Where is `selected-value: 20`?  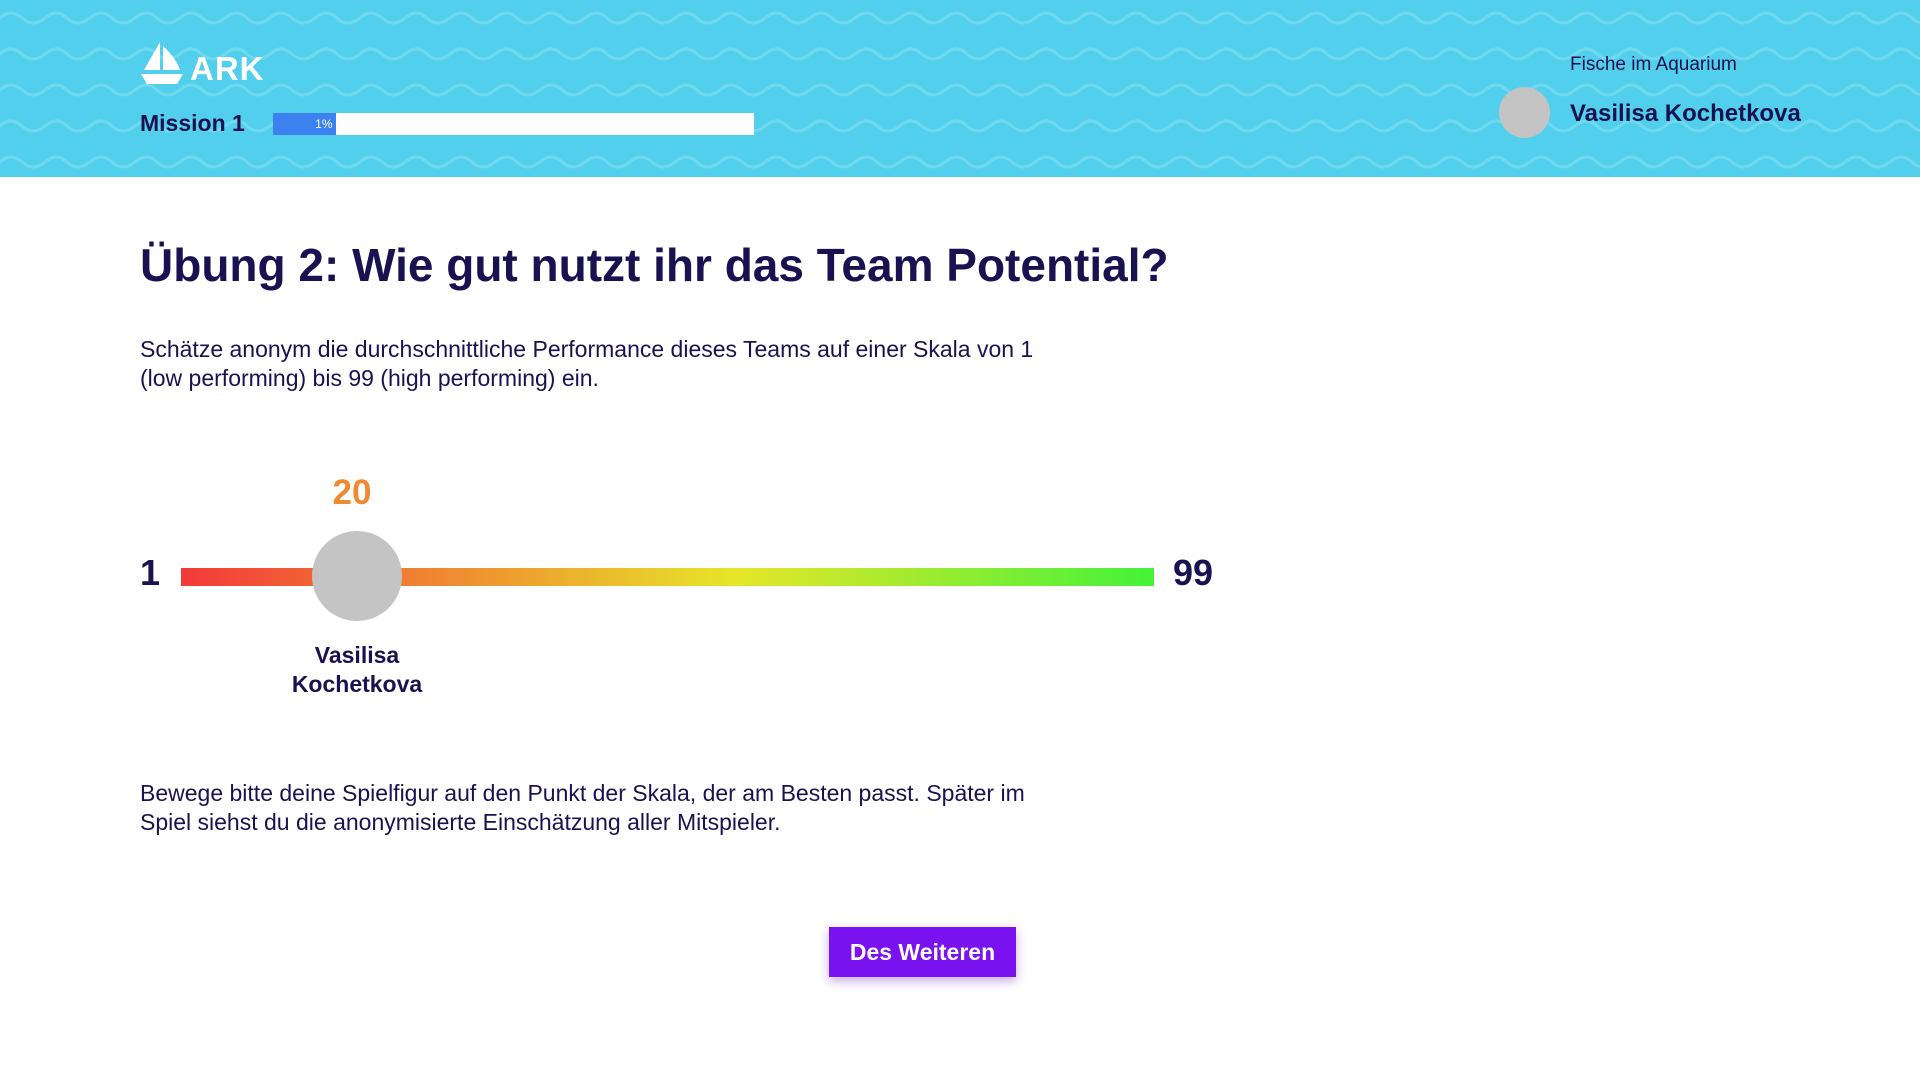 selected-value: 20 is located at coordinates (352, 492).